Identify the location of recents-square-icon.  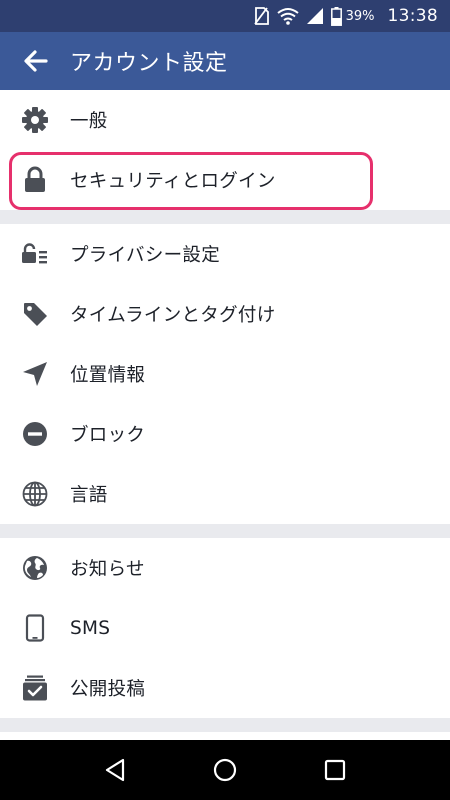
(335, 770).